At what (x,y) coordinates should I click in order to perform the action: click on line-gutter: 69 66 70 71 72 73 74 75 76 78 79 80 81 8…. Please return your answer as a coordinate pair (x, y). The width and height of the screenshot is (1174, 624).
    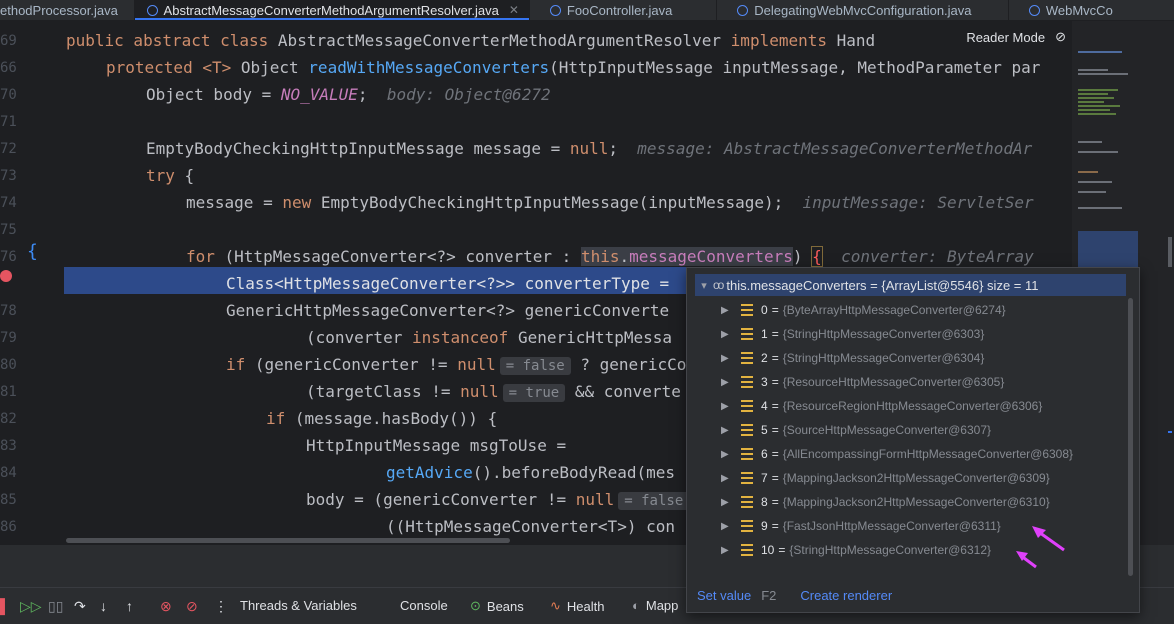
    Looking at the image, I should click on (32, 283).